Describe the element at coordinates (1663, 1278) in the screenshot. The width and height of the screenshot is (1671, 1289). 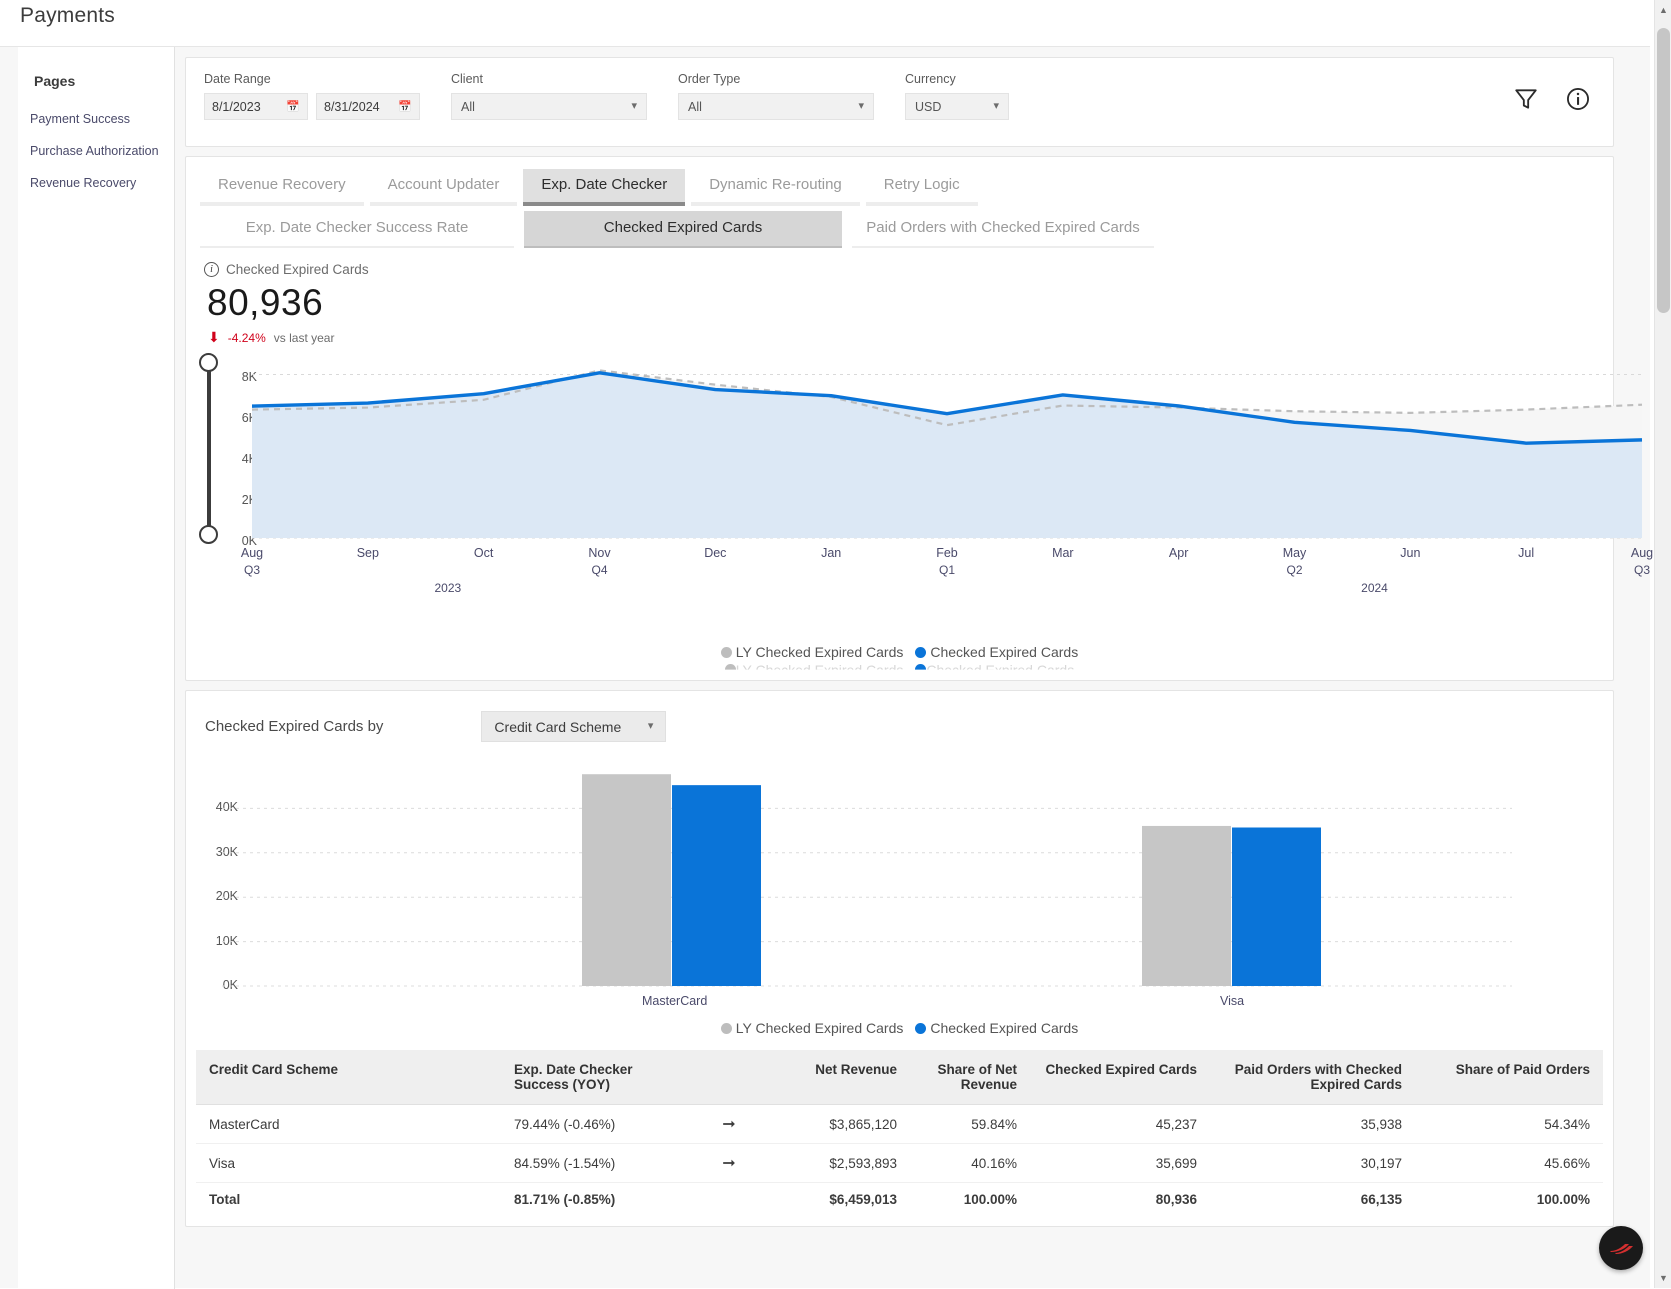
I see `scroll-down-icon: ▼` at that location.